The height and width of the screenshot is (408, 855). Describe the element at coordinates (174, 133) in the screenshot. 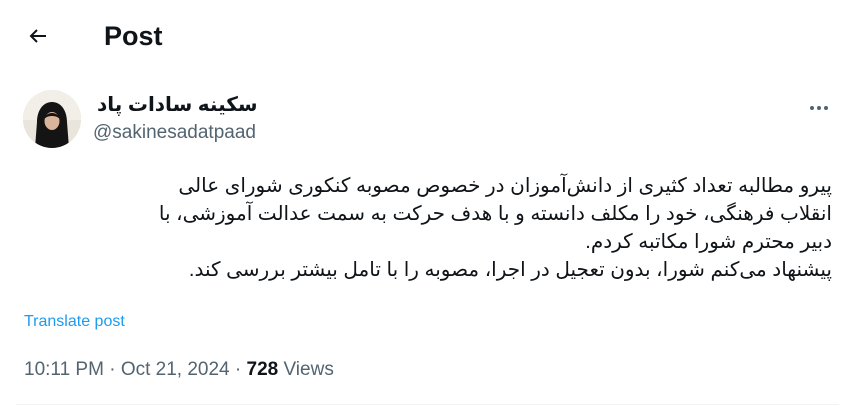

I see `author-handle: @sakinesadatpaad` at that location.